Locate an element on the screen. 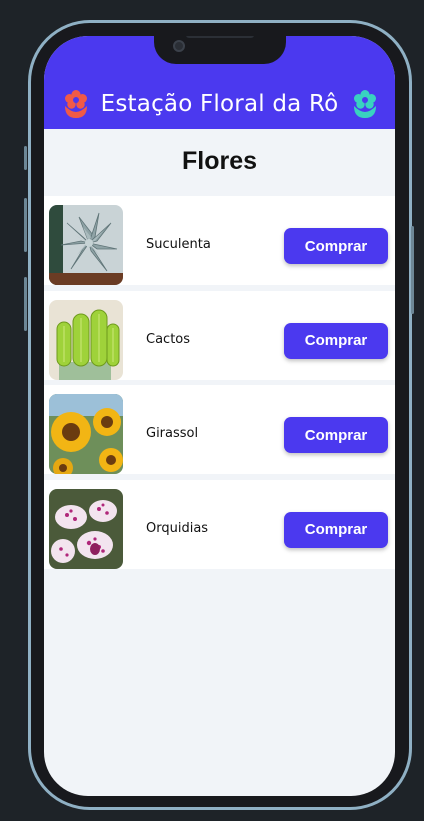 The height and width of the screenshot is (821, 424). product-name: Girassol is located at coordinates (172, 433).